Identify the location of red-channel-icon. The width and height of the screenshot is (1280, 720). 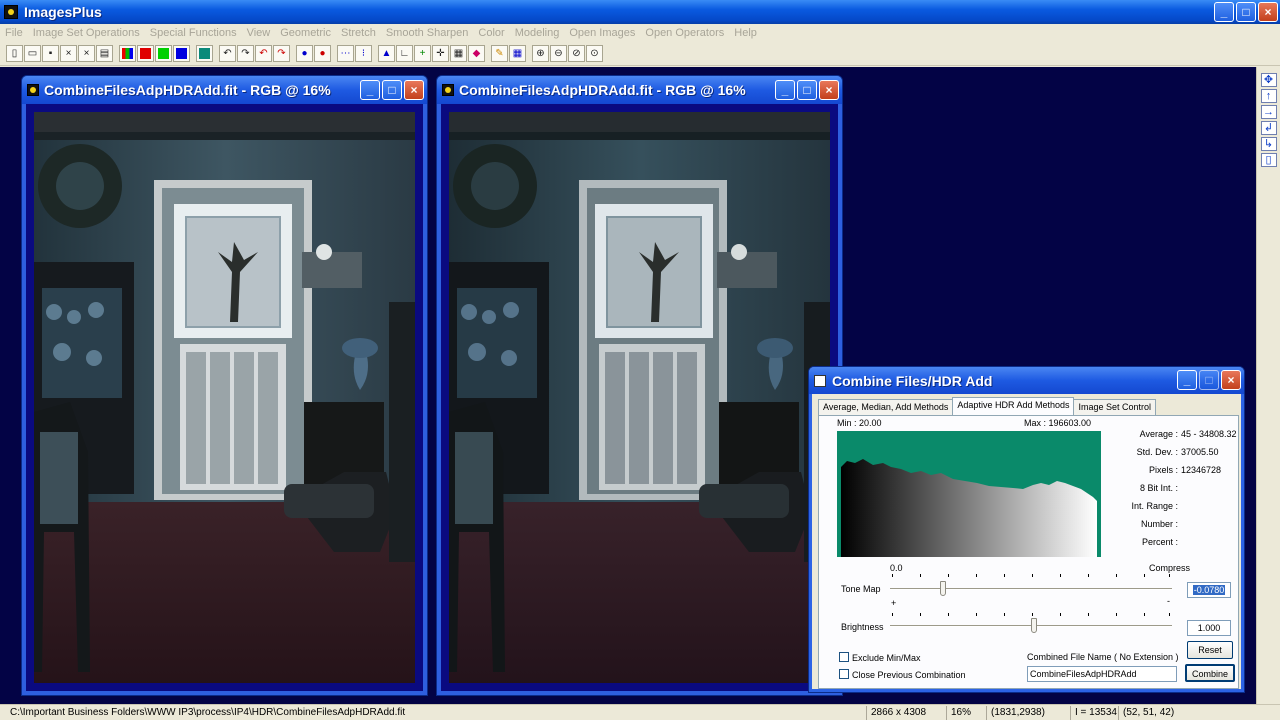
(145, 53).